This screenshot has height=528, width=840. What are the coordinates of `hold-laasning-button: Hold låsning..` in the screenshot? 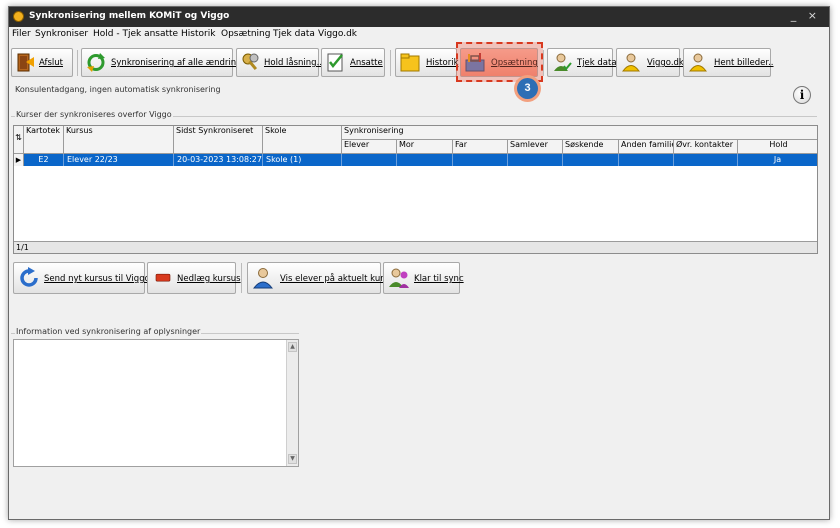 It's located at (279, 62).